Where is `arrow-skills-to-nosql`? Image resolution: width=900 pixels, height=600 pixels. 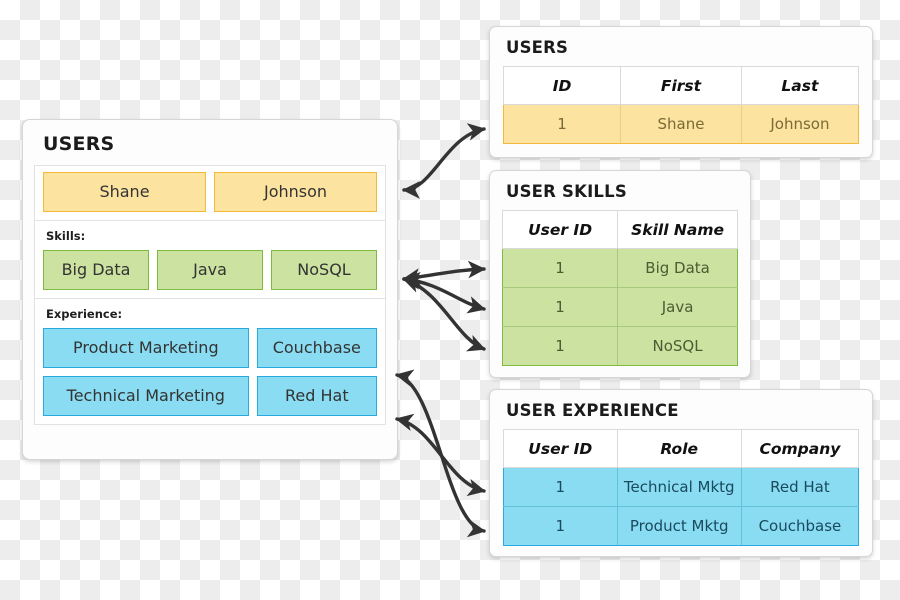 arrow-skills-to-nosql is located at coordinates (444, 313).